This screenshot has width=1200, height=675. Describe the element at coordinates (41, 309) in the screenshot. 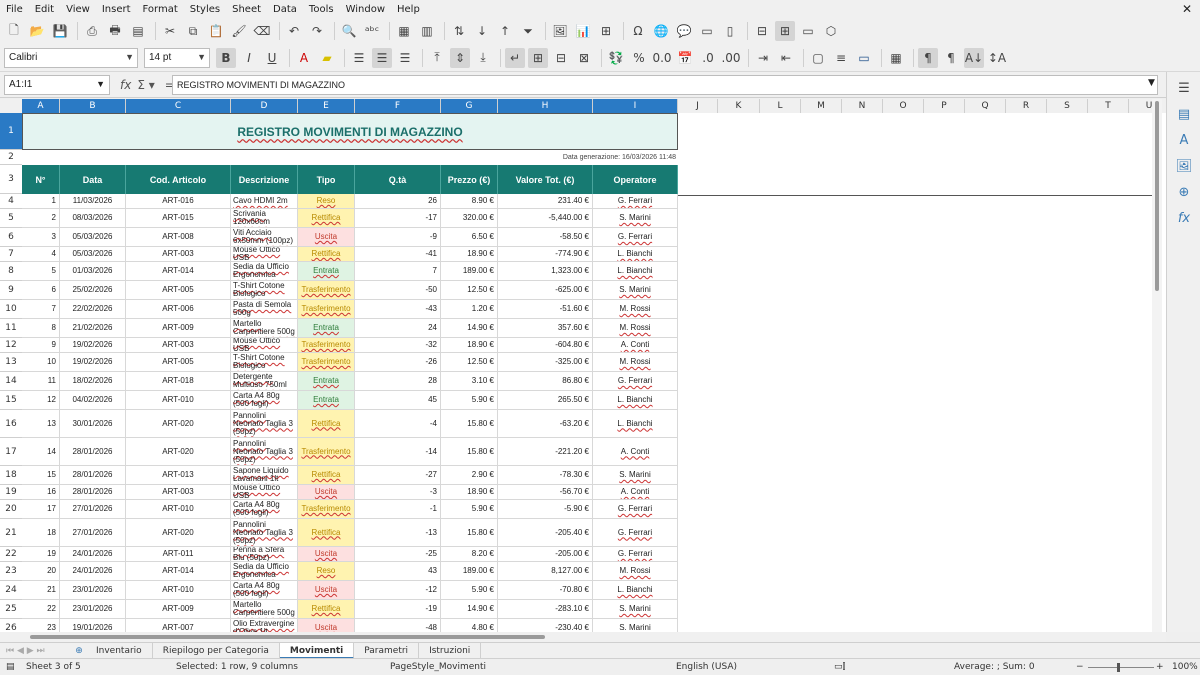

I see `cell-n: 7` at that location.